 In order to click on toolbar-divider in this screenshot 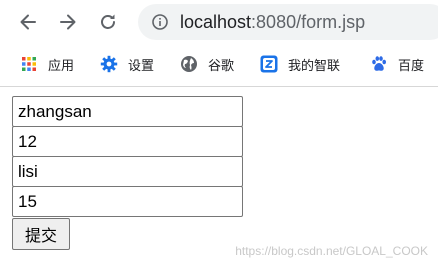, I will do `click(219, 86)`.